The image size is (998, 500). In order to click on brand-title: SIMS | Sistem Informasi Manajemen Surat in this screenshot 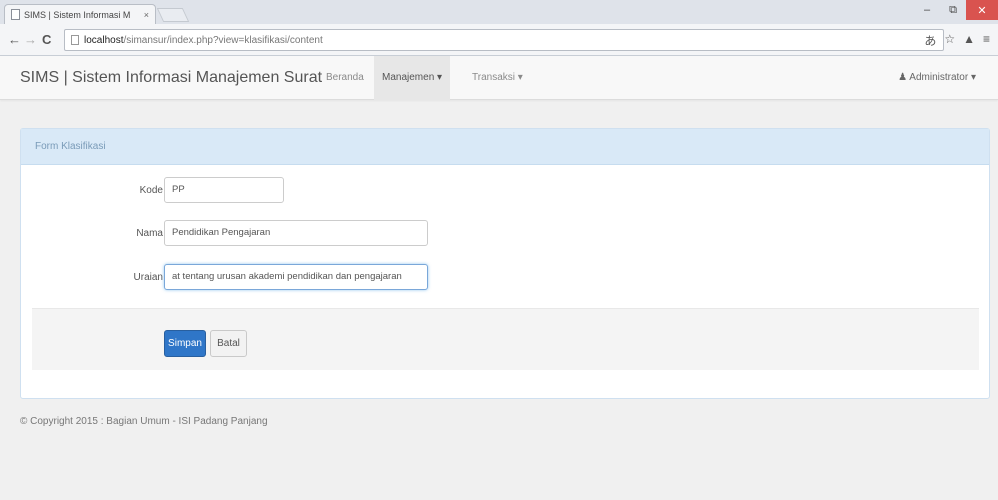, I will do `click(171, 78)`.